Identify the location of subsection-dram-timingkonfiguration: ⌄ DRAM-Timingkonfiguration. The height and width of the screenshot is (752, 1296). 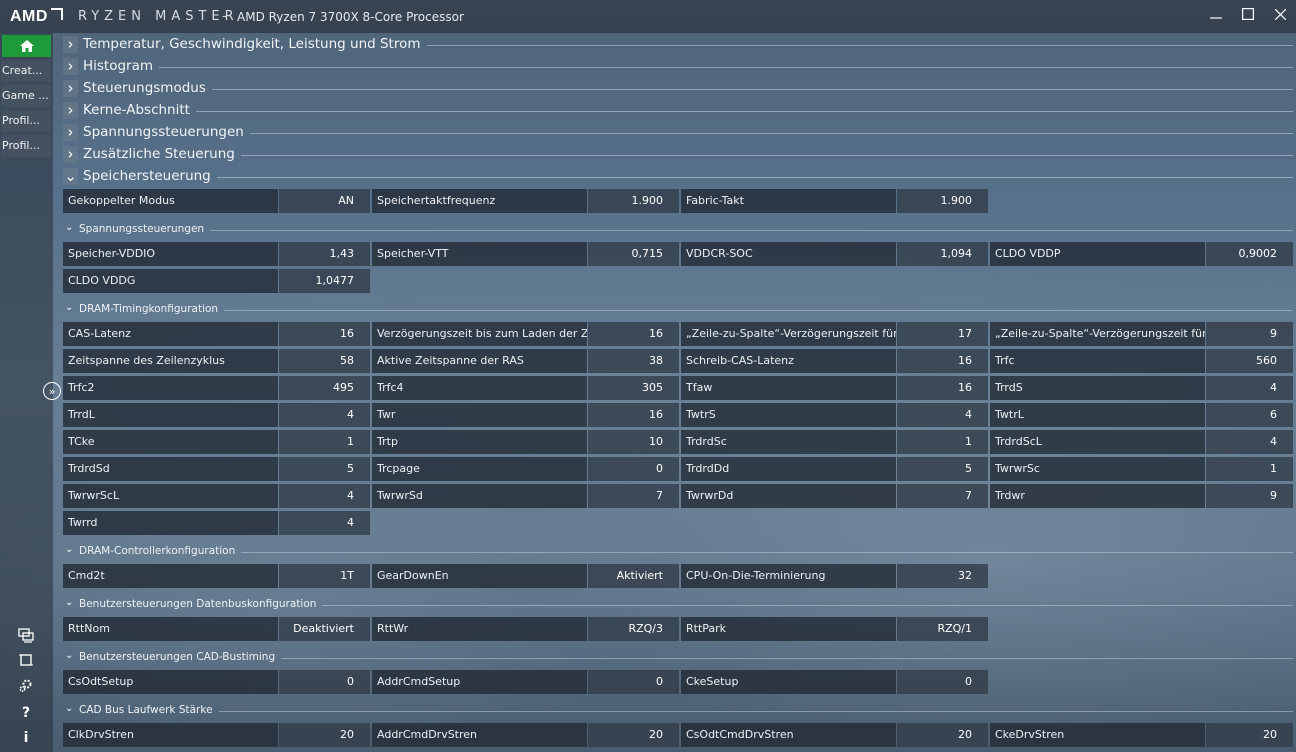
(678, 310).